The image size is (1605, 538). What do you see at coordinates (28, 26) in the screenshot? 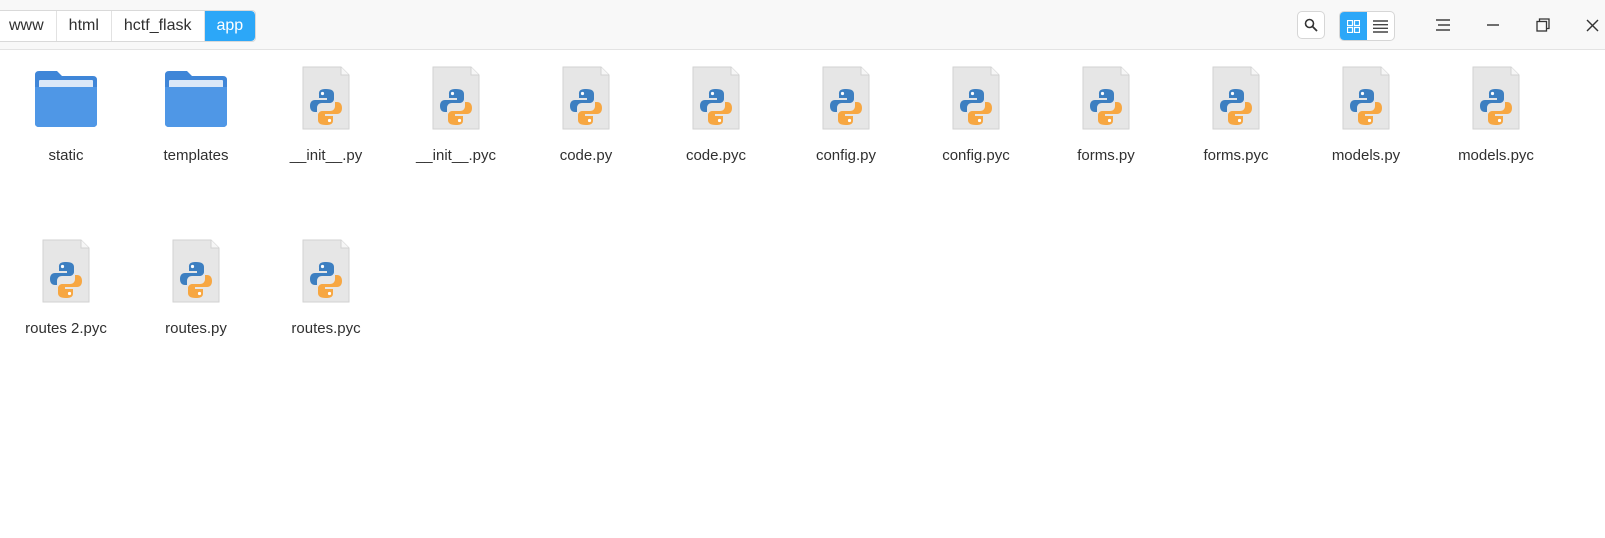
I see `breadcrumb-item-www: www` at bounding box center [28, 26].